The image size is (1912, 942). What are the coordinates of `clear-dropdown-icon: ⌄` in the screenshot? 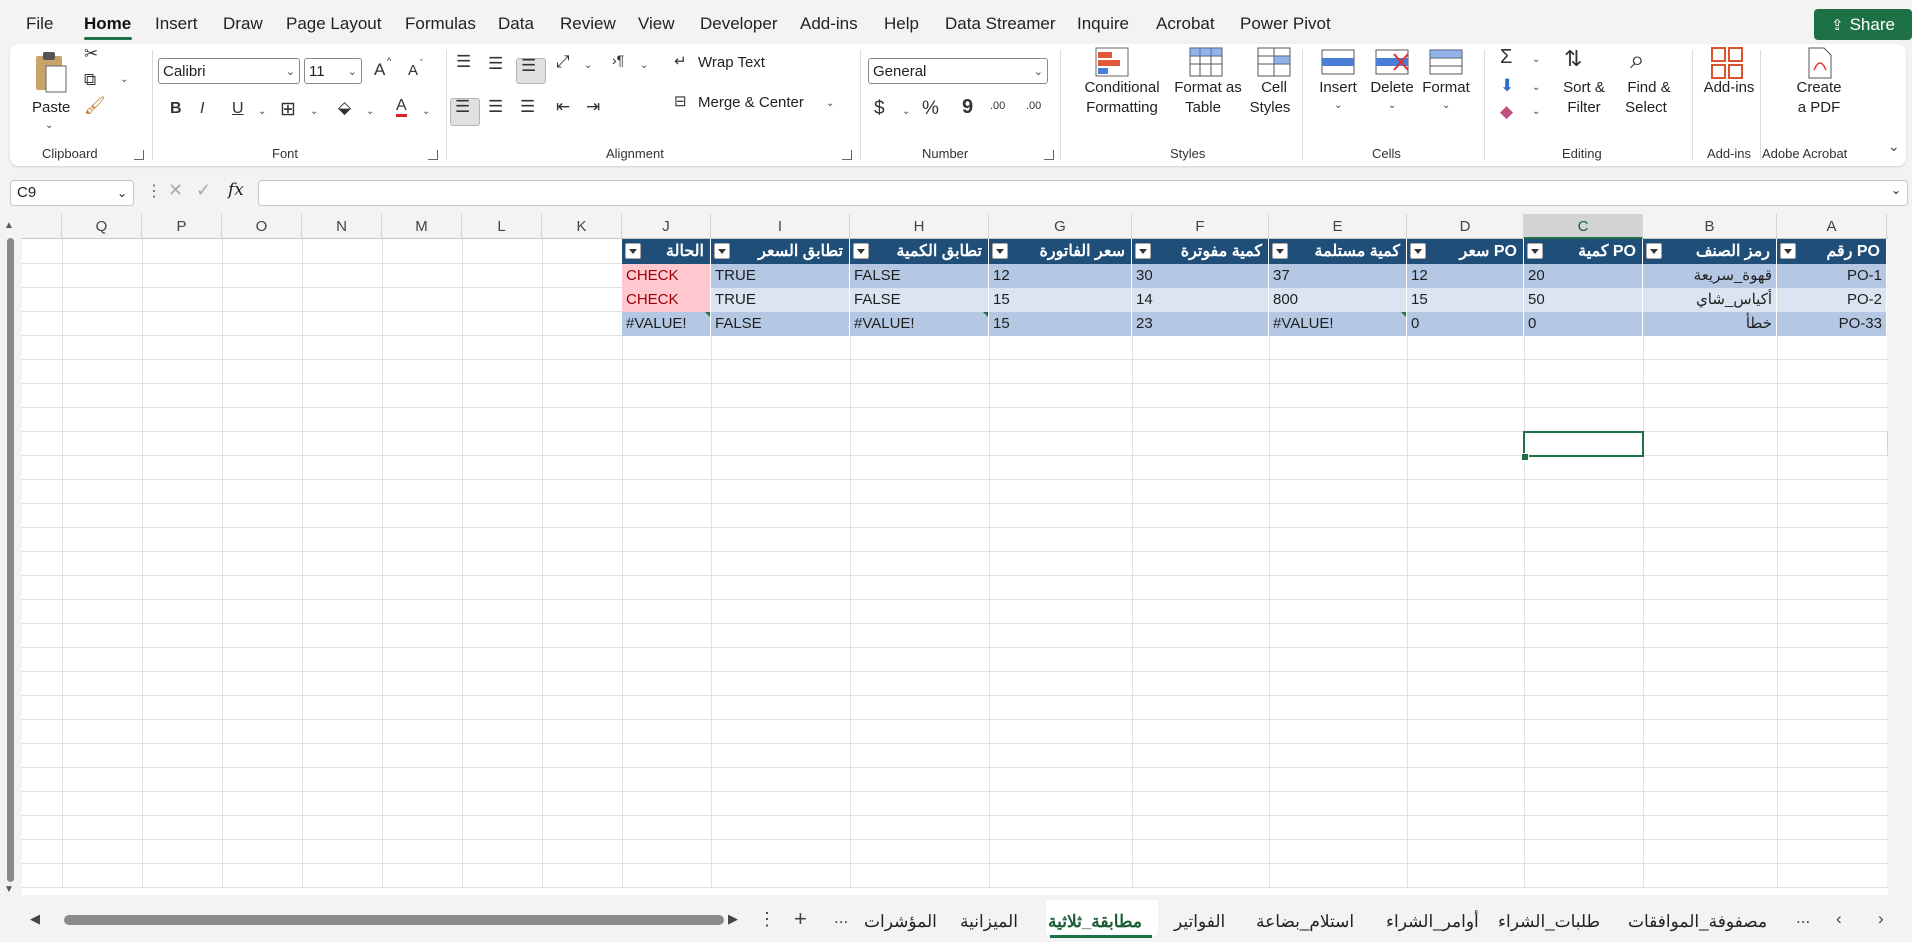 It's located at (1536, 111).